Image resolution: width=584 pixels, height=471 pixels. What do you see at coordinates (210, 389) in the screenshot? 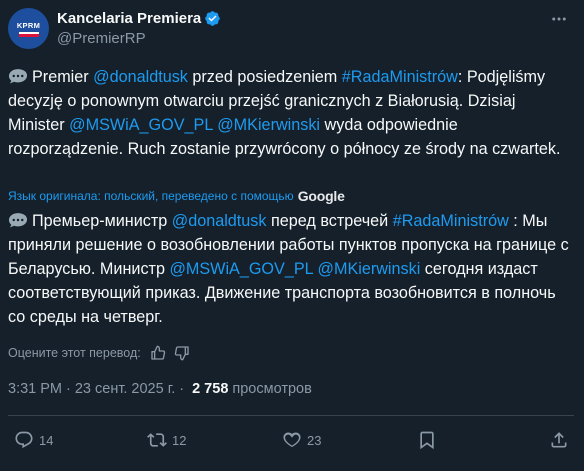
I see `views-count: 2 758` at bounding box center [210, 389].